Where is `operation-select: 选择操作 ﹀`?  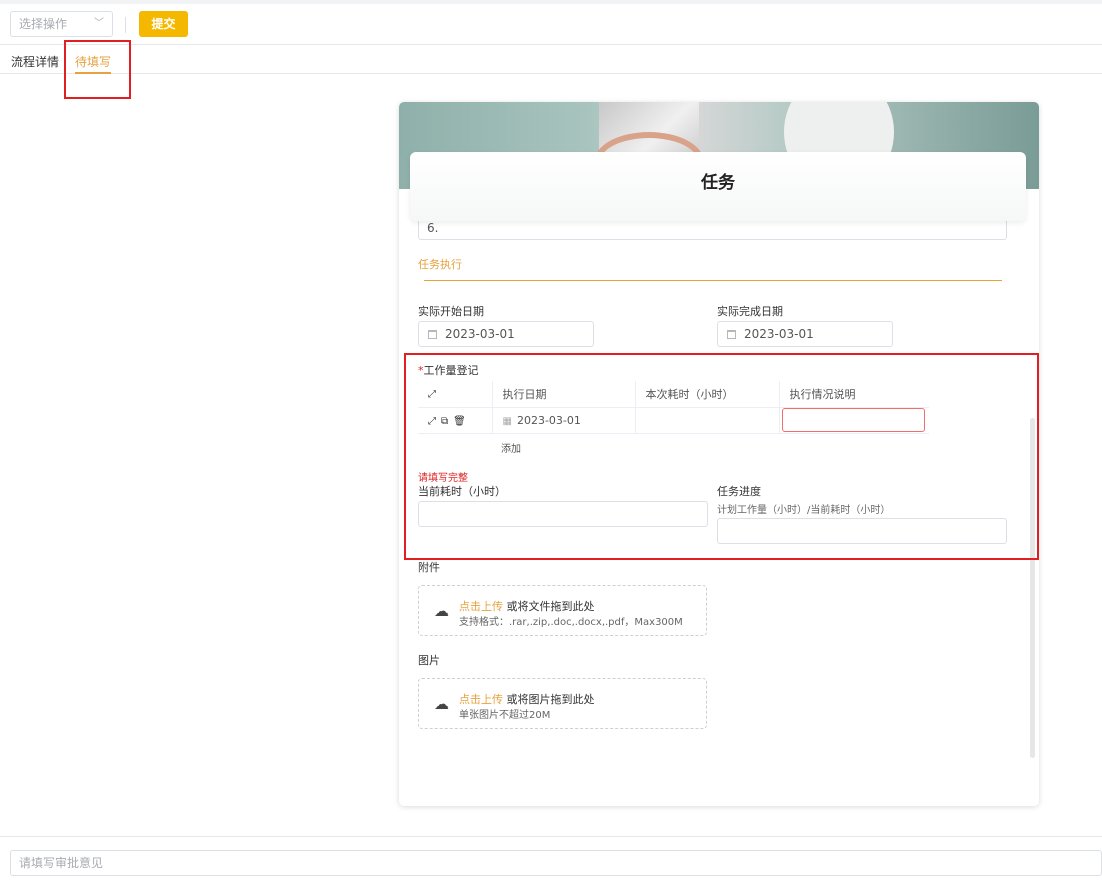
operation-select: 选择操作 ﹀ is located at coordinates (61, 24).